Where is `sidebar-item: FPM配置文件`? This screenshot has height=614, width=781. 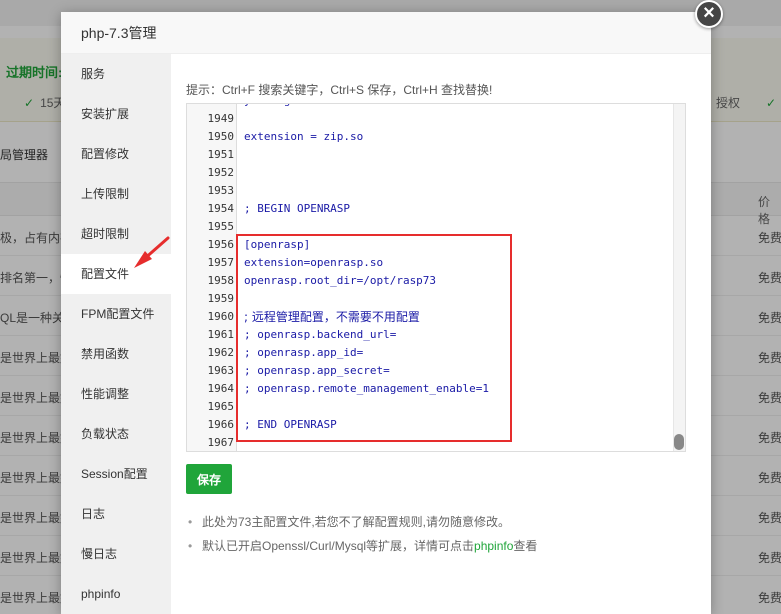
sidebar-item: FPM配置文件 is located at coordinates (116, 314).